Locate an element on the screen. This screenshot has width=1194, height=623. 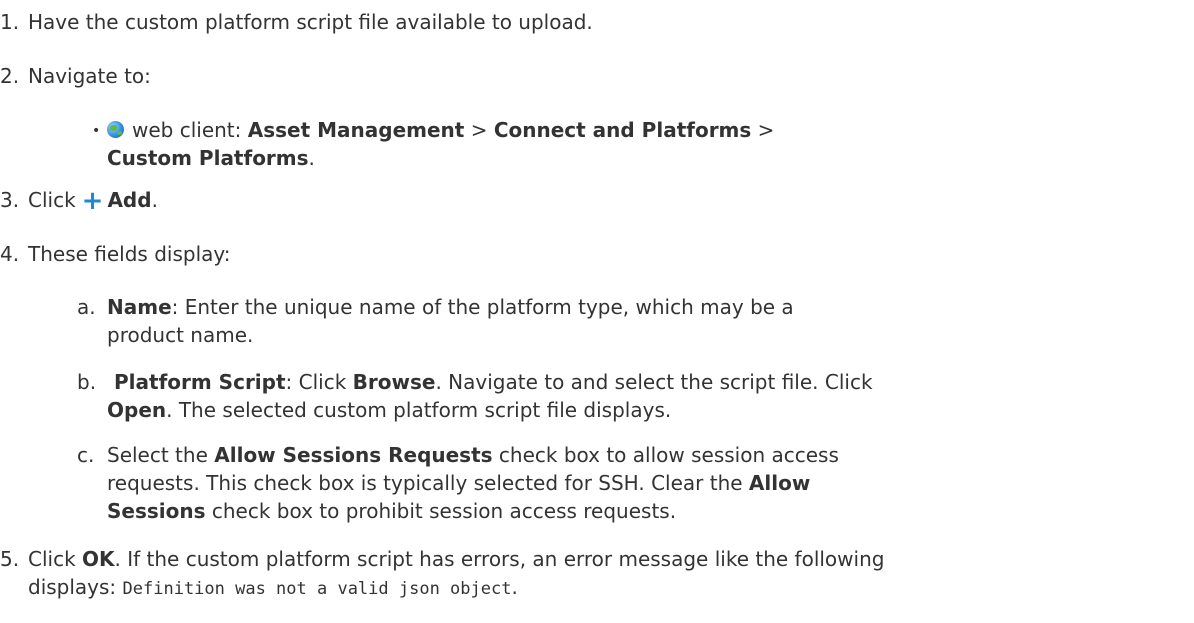
item-c-text: check box to allow session access is located at coordinates (665, 455).